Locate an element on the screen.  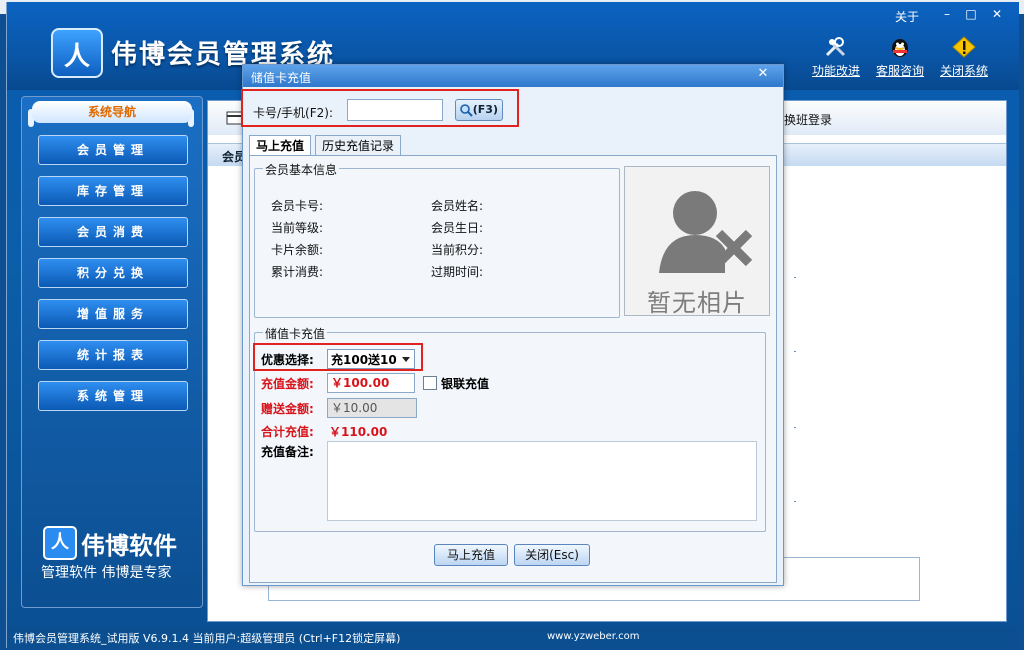
remark-textarea is located at coordinates (542, 481).